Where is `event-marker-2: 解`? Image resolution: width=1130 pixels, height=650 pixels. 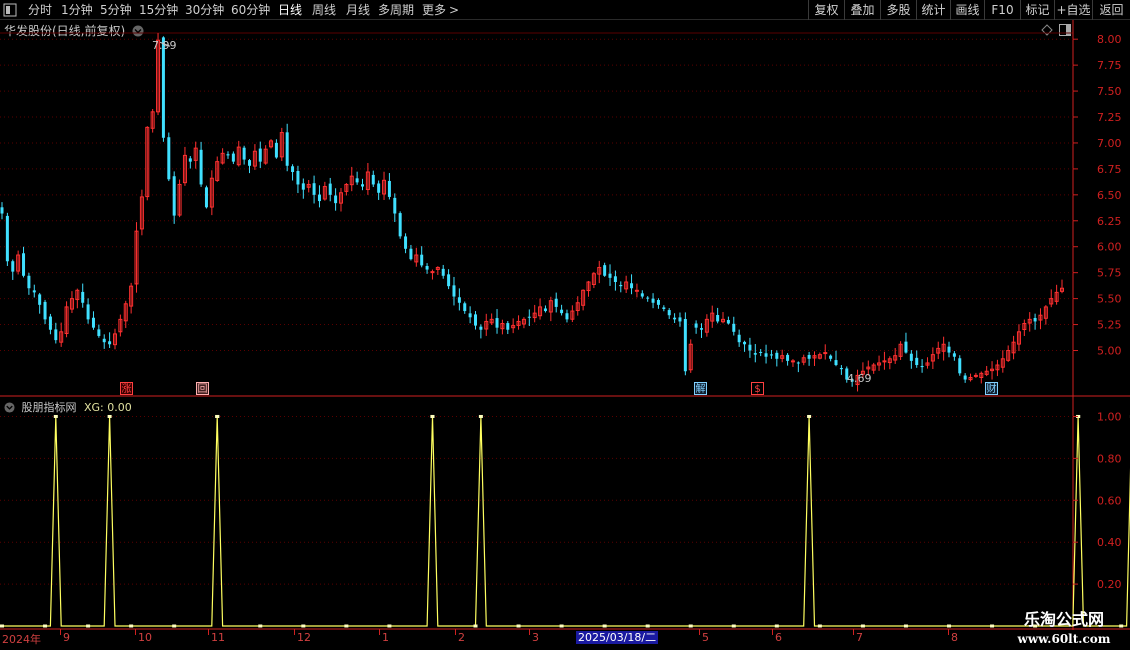 event-marker-2: 解 is located at coordinates (700, 388).